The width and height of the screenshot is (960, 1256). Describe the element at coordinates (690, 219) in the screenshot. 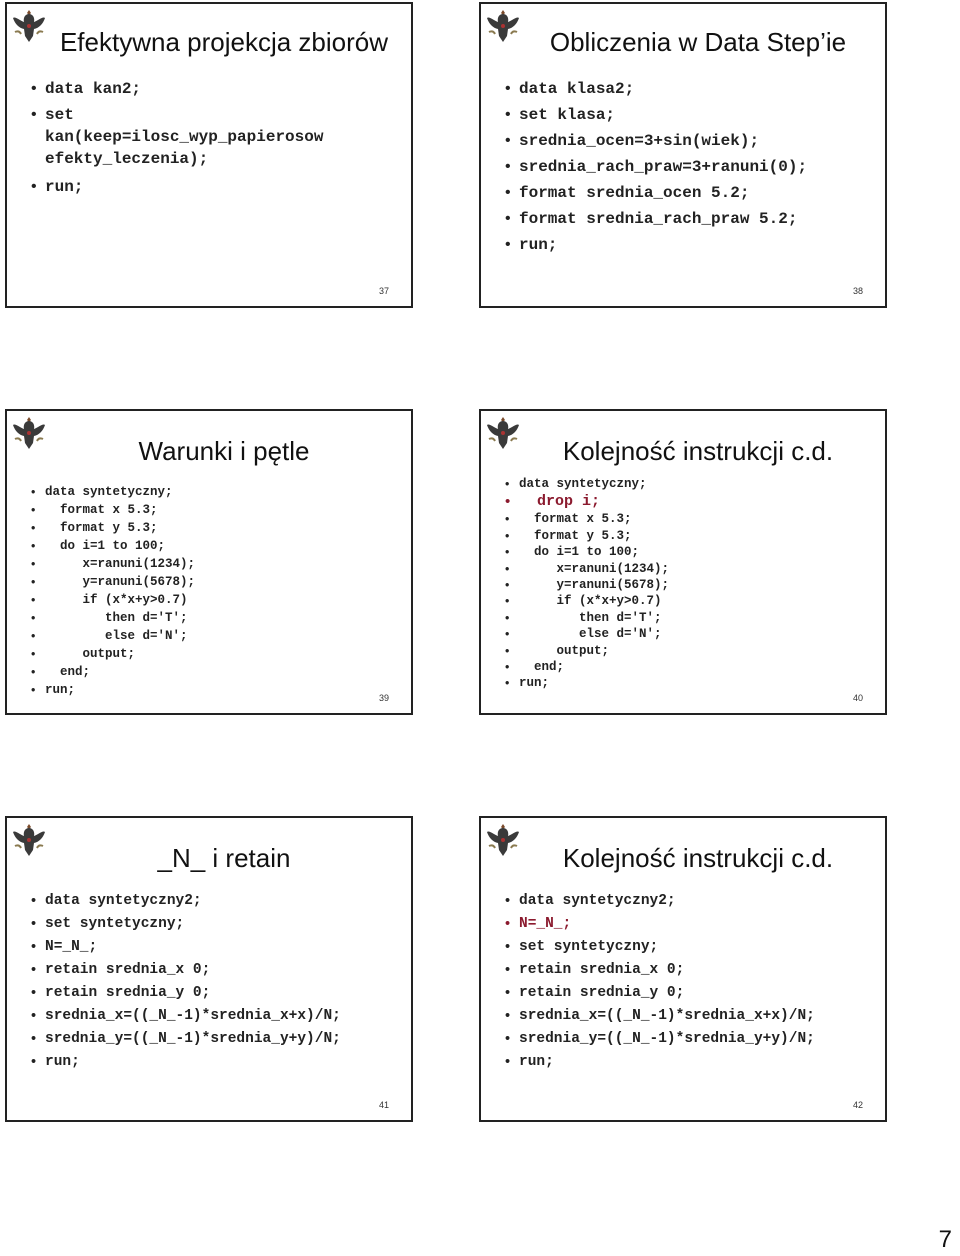

I see `code-line: format srednia_rach_praw 5.2;` at that location.